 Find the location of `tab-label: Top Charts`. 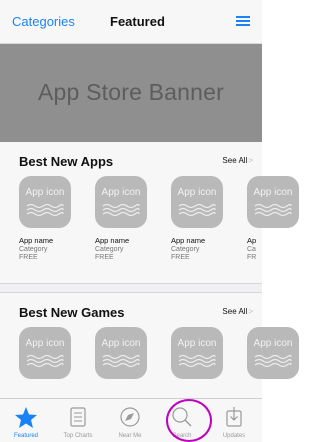

tab-label: Top Charts is located at coordinates (78, 436).